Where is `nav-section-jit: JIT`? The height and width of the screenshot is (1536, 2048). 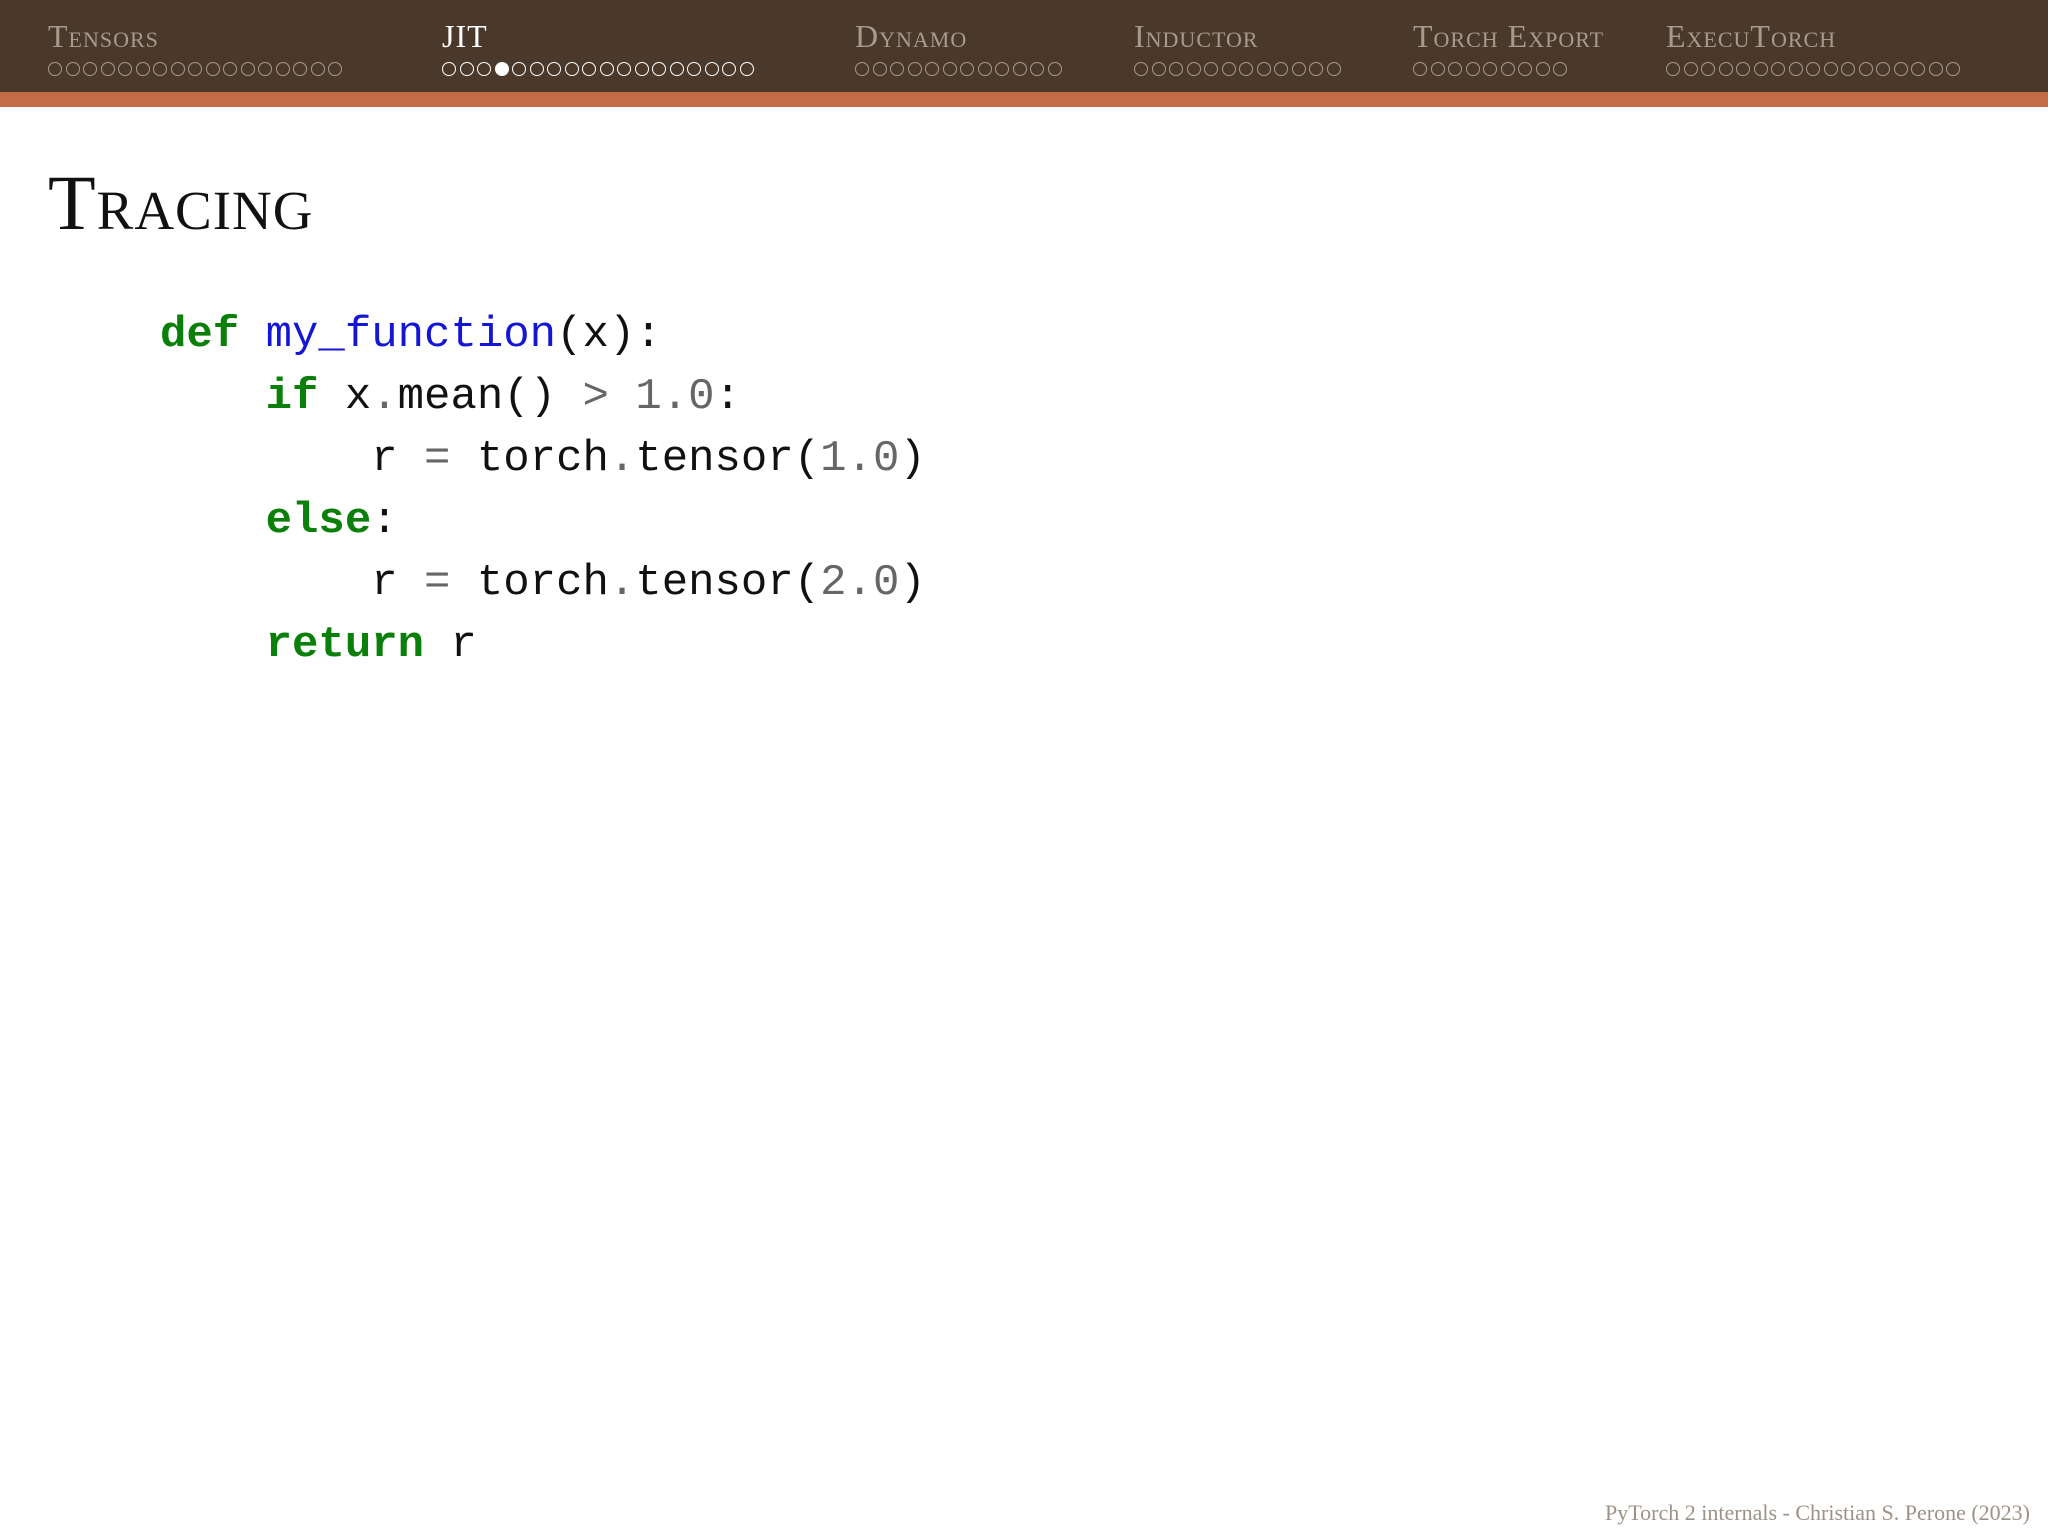
nav-section-jit: JIT is located at coordinates (599, 48).